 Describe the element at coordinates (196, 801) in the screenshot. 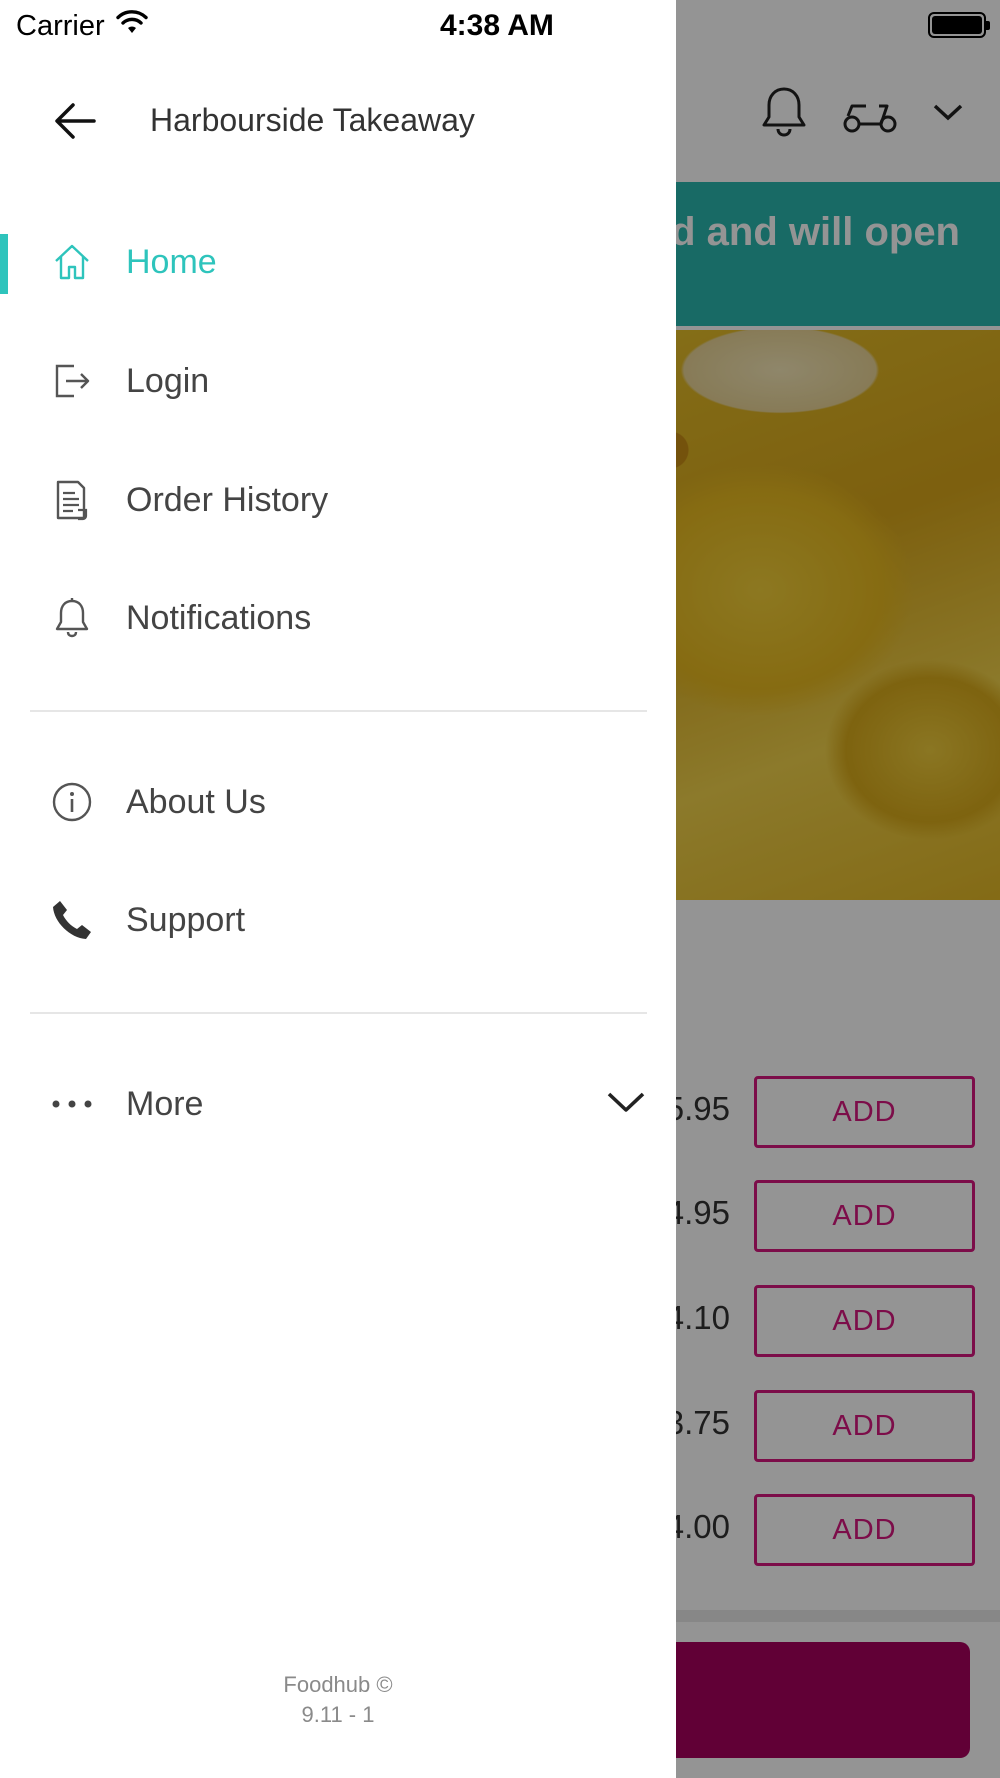

I see `menu-item-label: About Us` at that location.